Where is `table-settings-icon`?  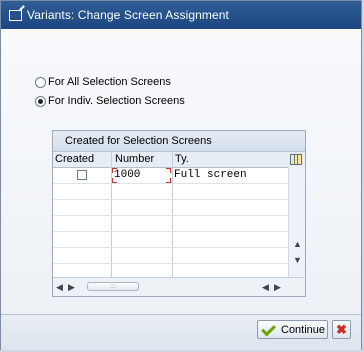 table-settings-icon is located at coordinates (296, 159).